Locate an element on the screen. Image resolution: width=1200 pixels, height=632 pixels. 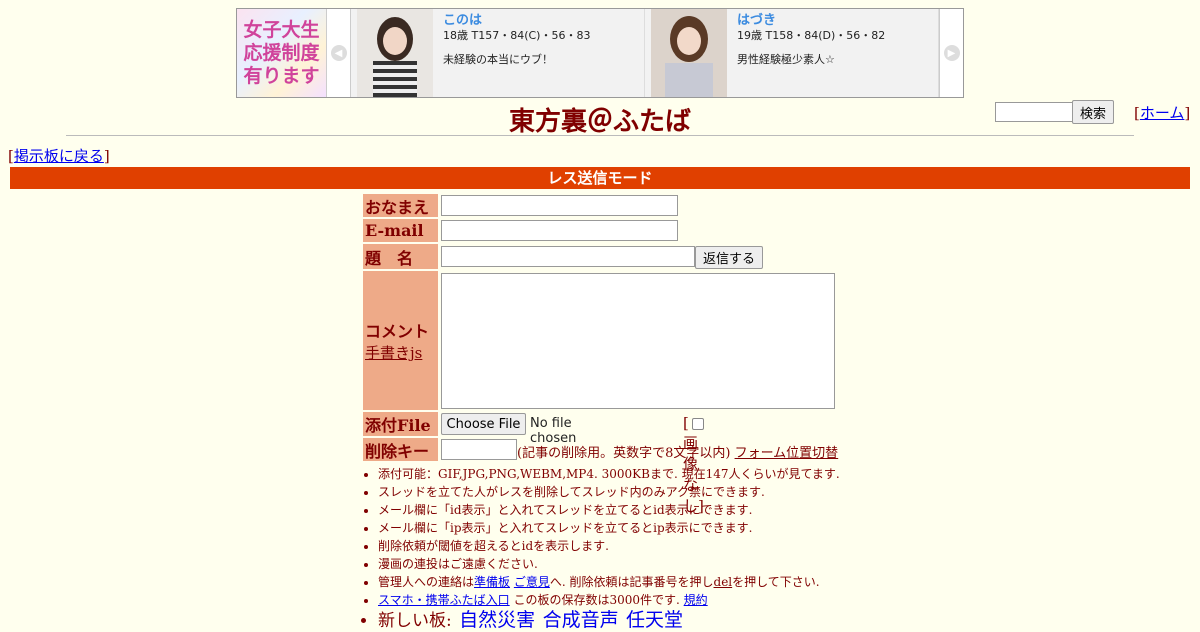
chevron-left-icon: ◀ is located at coordinates (338, 53).